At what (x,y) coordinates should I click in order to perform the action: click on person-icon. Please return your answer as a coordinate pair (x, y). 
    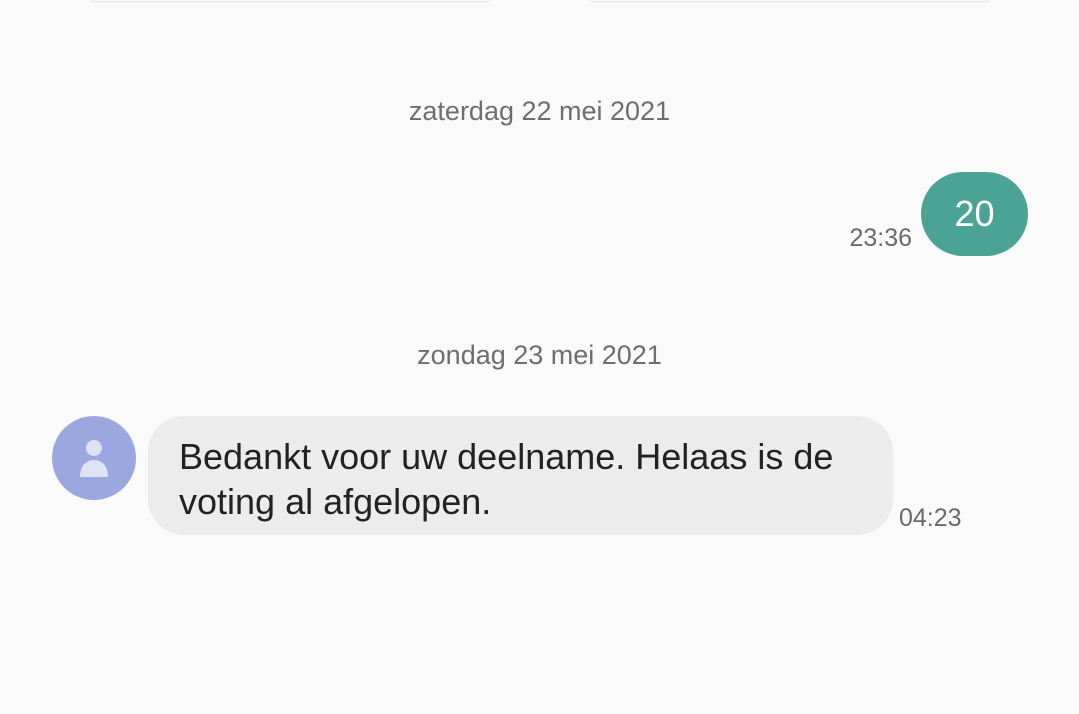
    Looking at the image, I should click on (94, 458).